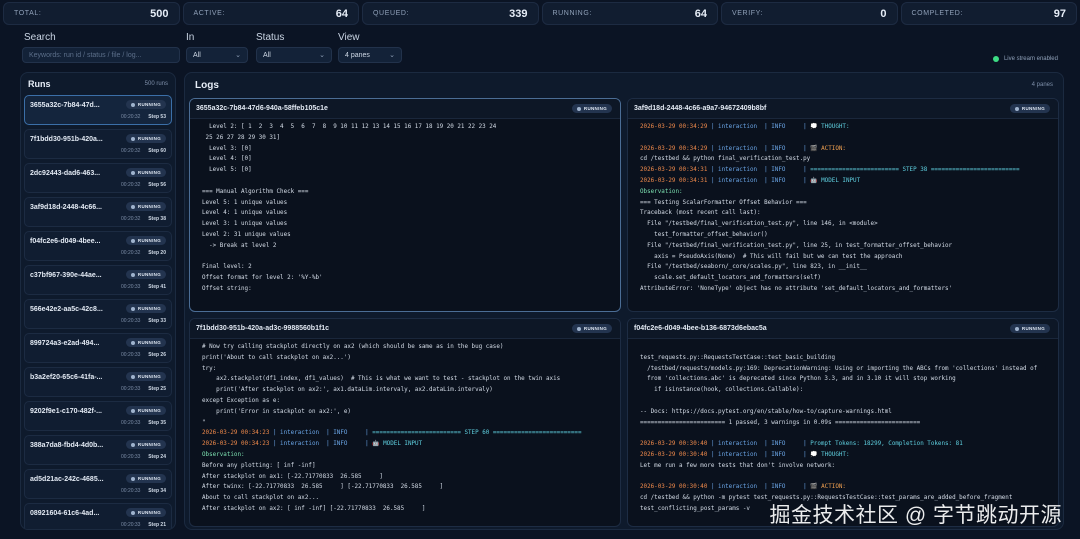 Image resolution: width=1080 pixels, height=539 pixels. Describe the element at coordinates (408, 412) in the screenshot. I see `log-line: print('Error in stackplot on ax2:', e)` at that location.